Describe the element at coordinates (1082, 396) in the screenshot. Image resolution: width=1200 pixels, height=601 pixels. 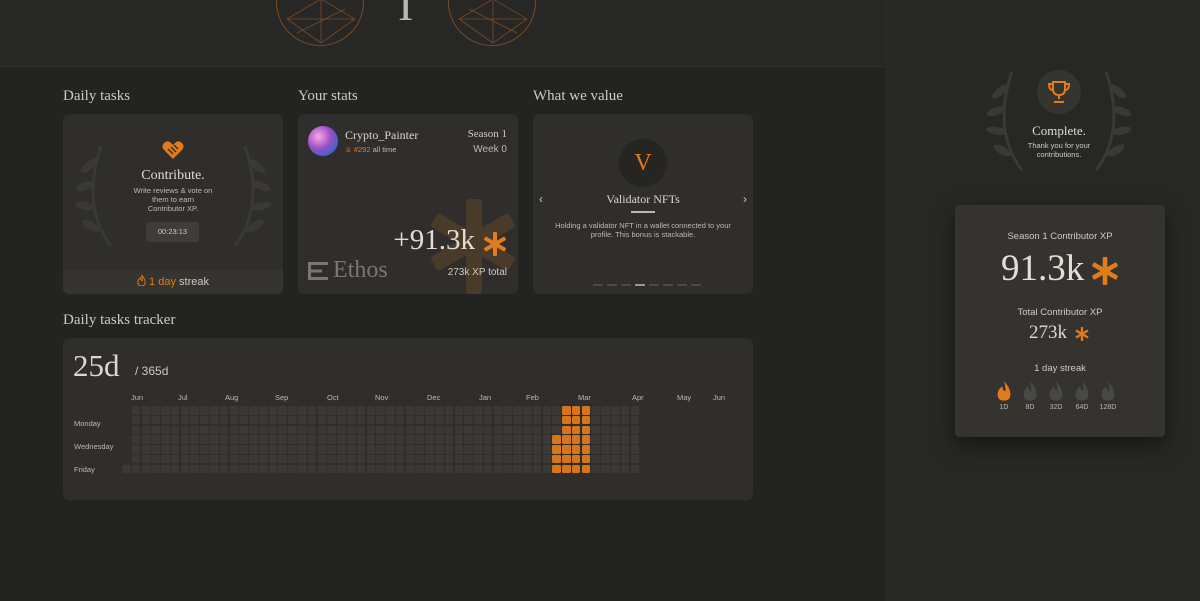
I see `streak-level: 64D` at that location.